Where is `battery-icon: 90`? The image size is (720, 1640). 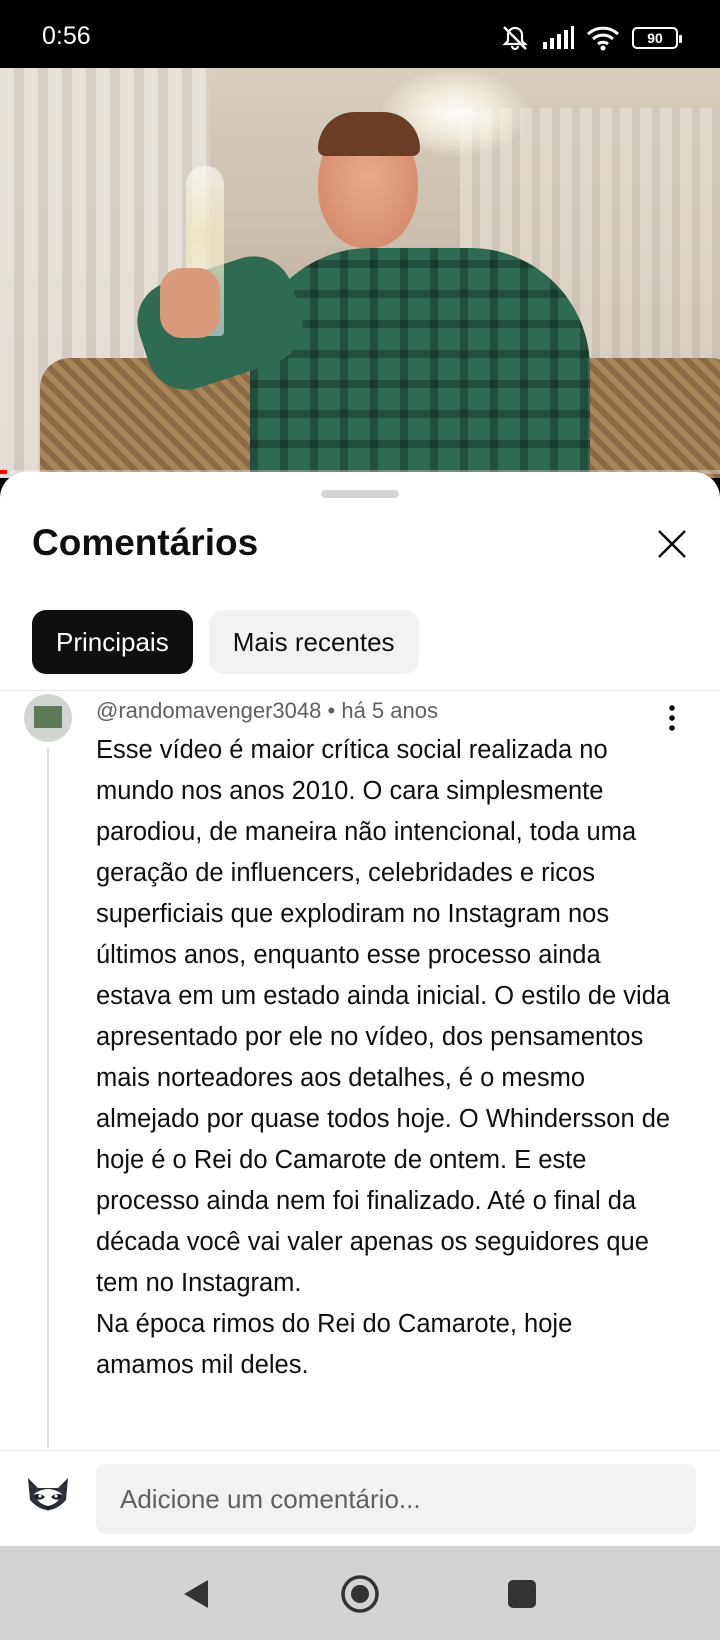 battery-icon: 90 is located at coordinates (657, 38).